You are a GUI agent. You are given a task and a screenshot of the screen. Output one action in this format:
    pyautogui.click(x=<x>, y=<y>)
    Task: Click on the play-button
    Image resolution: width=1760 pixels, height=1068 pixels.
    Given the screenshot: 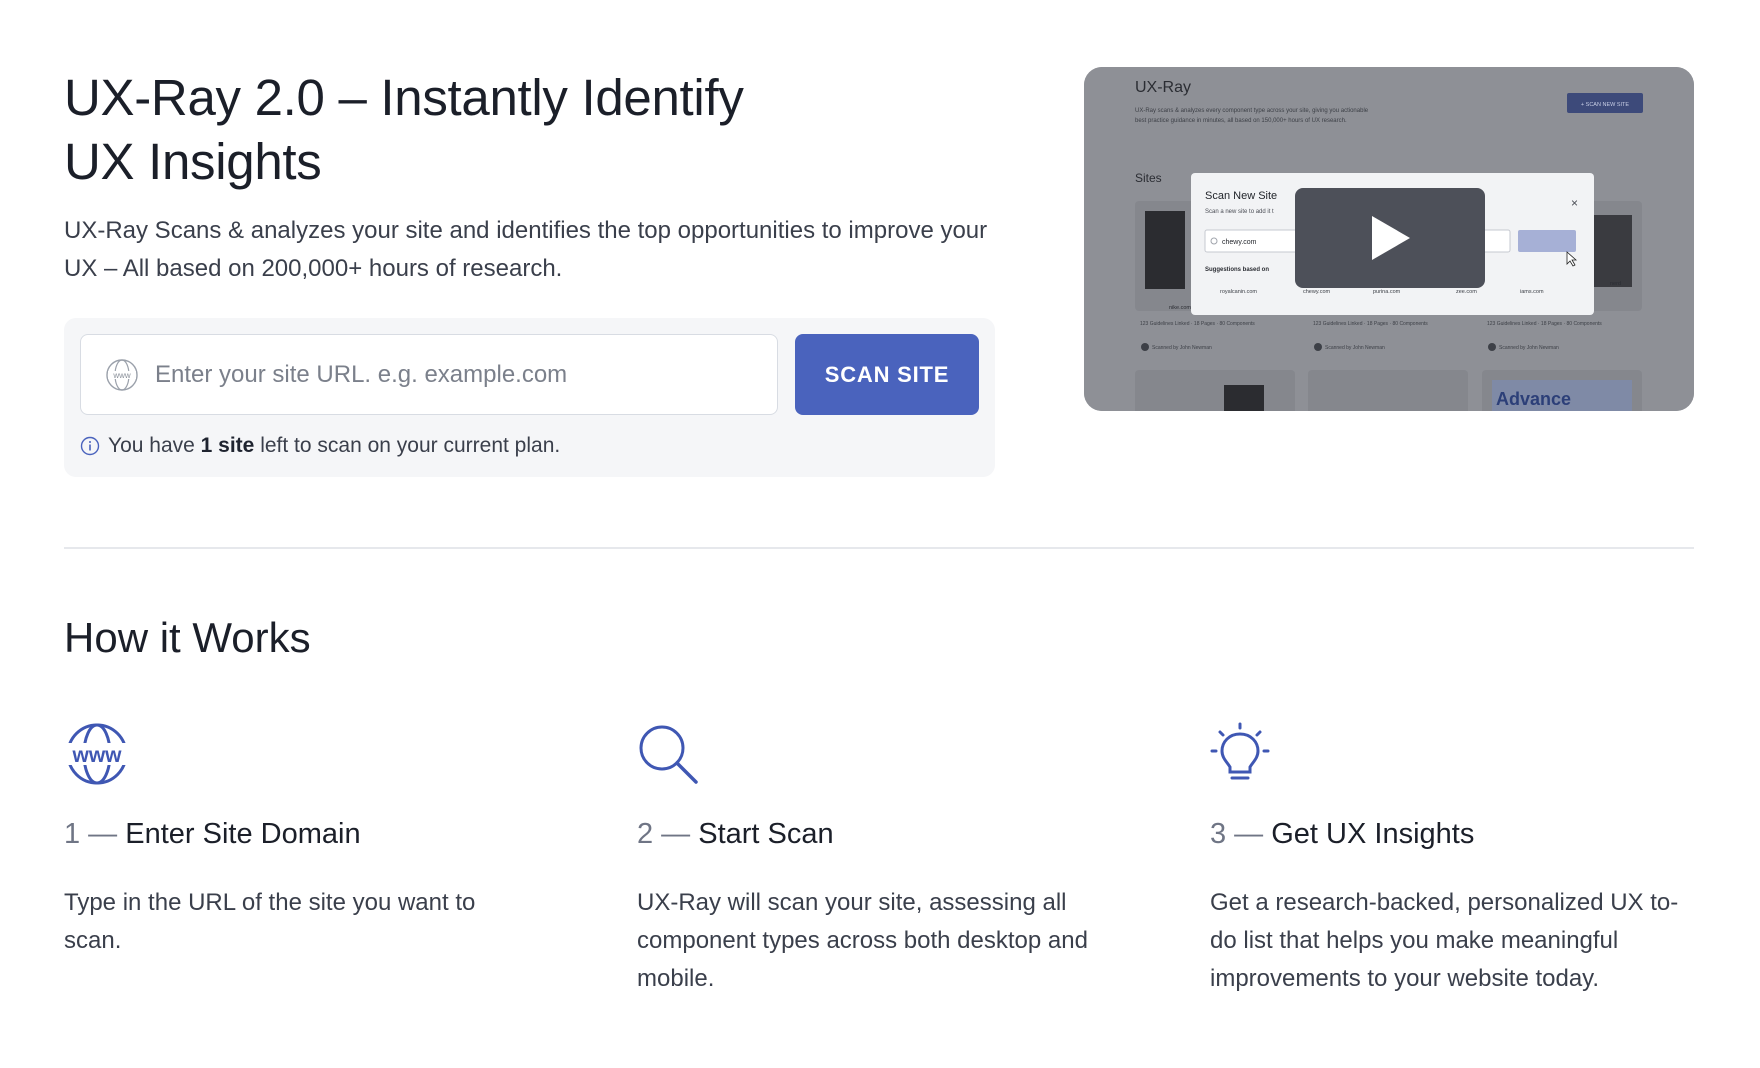 What is the action you would take?
    pyautogui.click(x=1390, y=238)
    